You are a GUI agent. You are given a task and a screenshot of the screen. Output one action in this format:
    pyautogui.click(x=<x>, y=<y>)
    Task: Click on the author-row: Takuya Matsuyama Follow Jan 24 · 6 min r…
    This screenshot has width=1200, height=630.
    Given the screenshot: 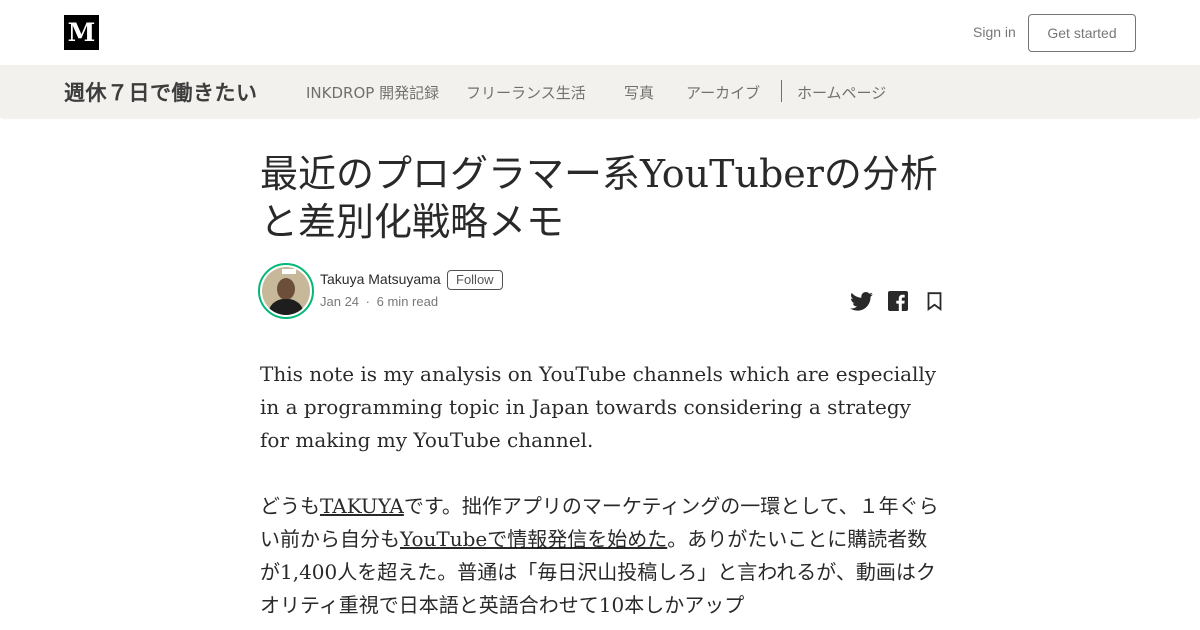 What is the action you would take?
    pyautogui.click(x=603, y=292)
    